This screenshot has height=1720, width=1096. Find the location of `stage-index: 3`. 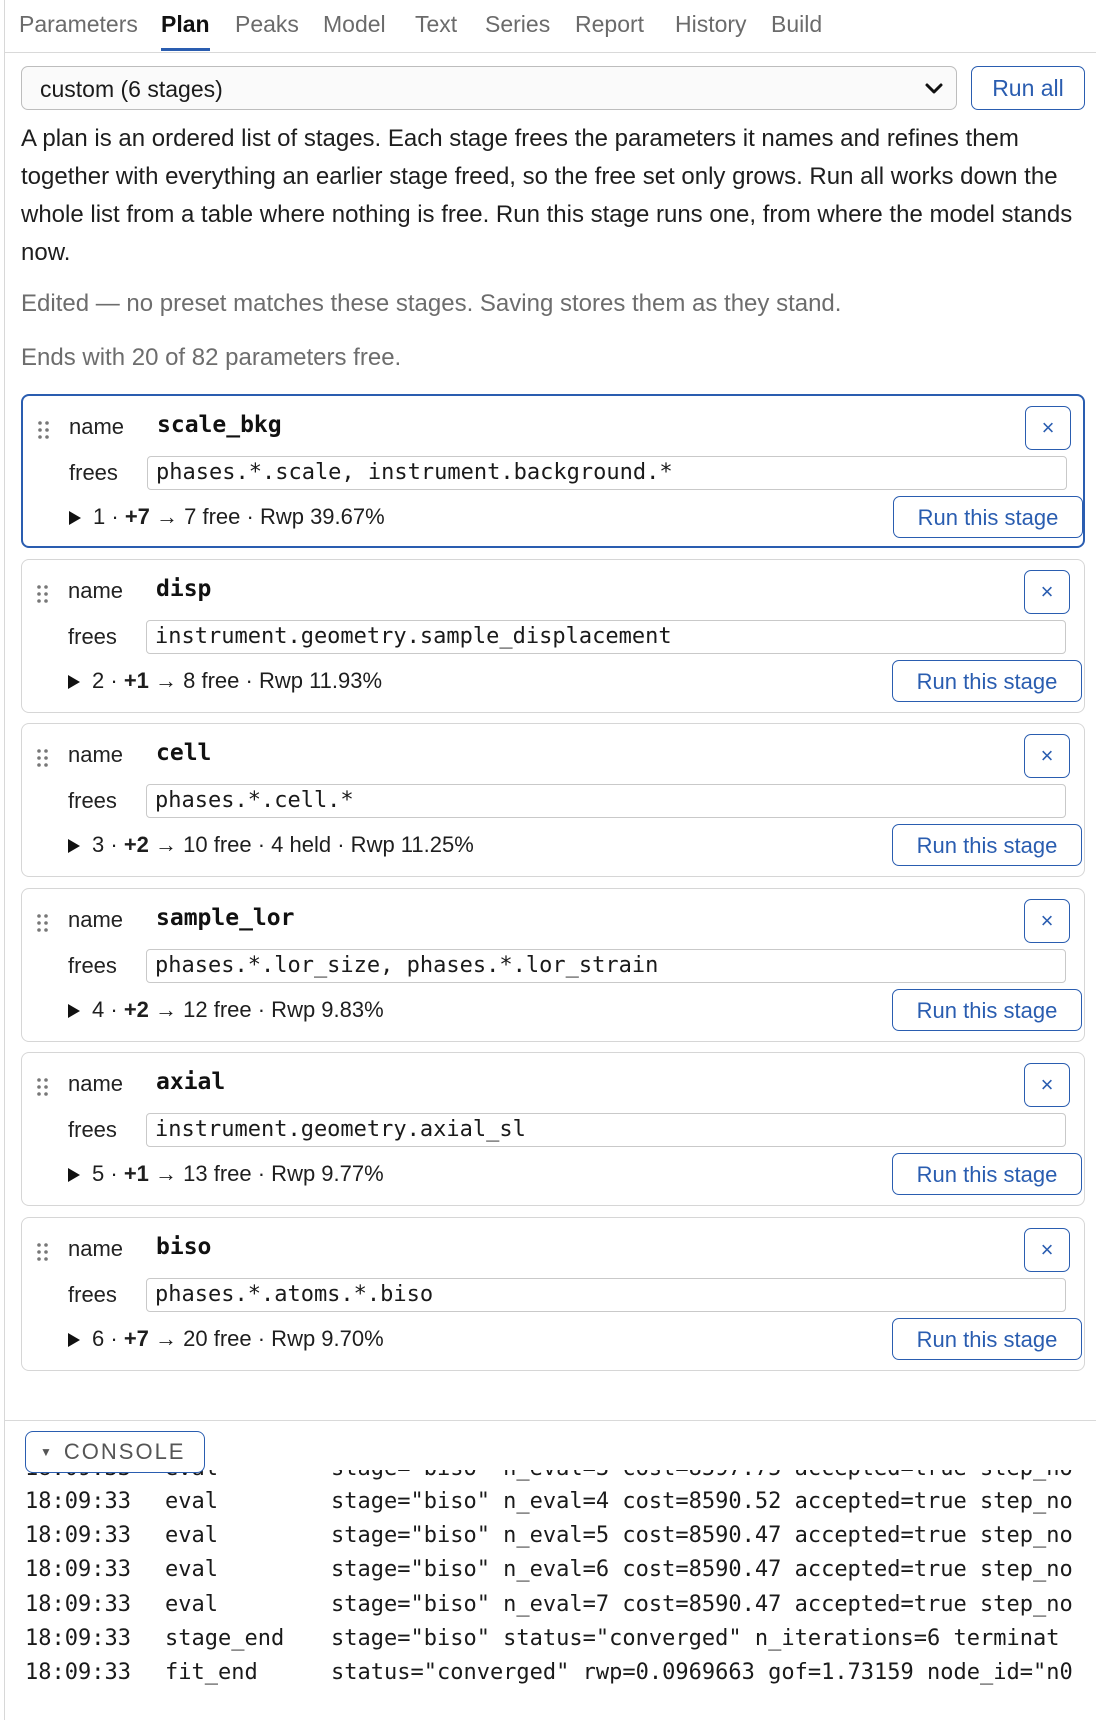

stage-index: 3 is located at coordinates (98, 844).